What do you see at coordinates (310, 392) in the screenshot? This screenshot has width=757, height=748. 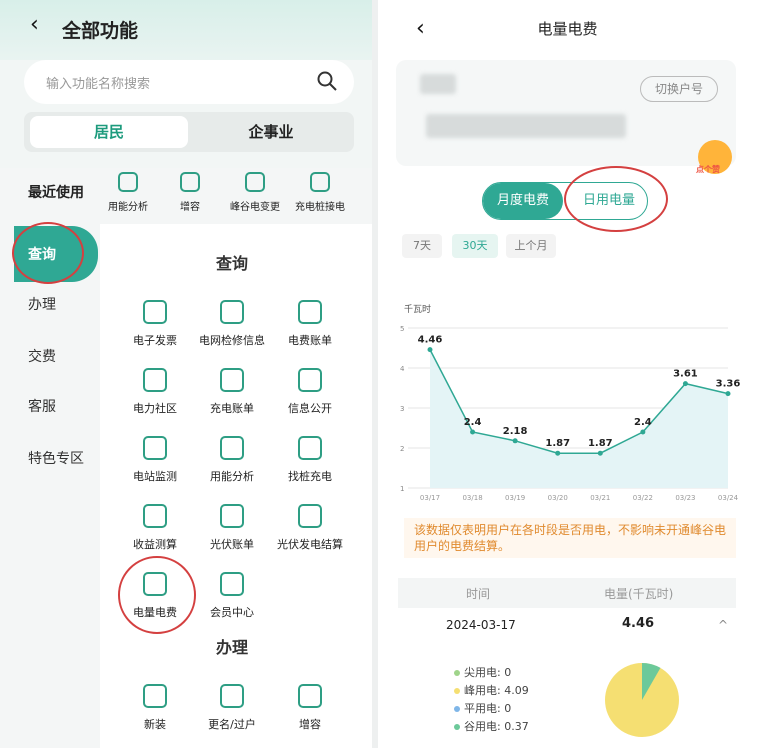 I see `tile-info-public: 信息公开` at bounding box center [310, 392].